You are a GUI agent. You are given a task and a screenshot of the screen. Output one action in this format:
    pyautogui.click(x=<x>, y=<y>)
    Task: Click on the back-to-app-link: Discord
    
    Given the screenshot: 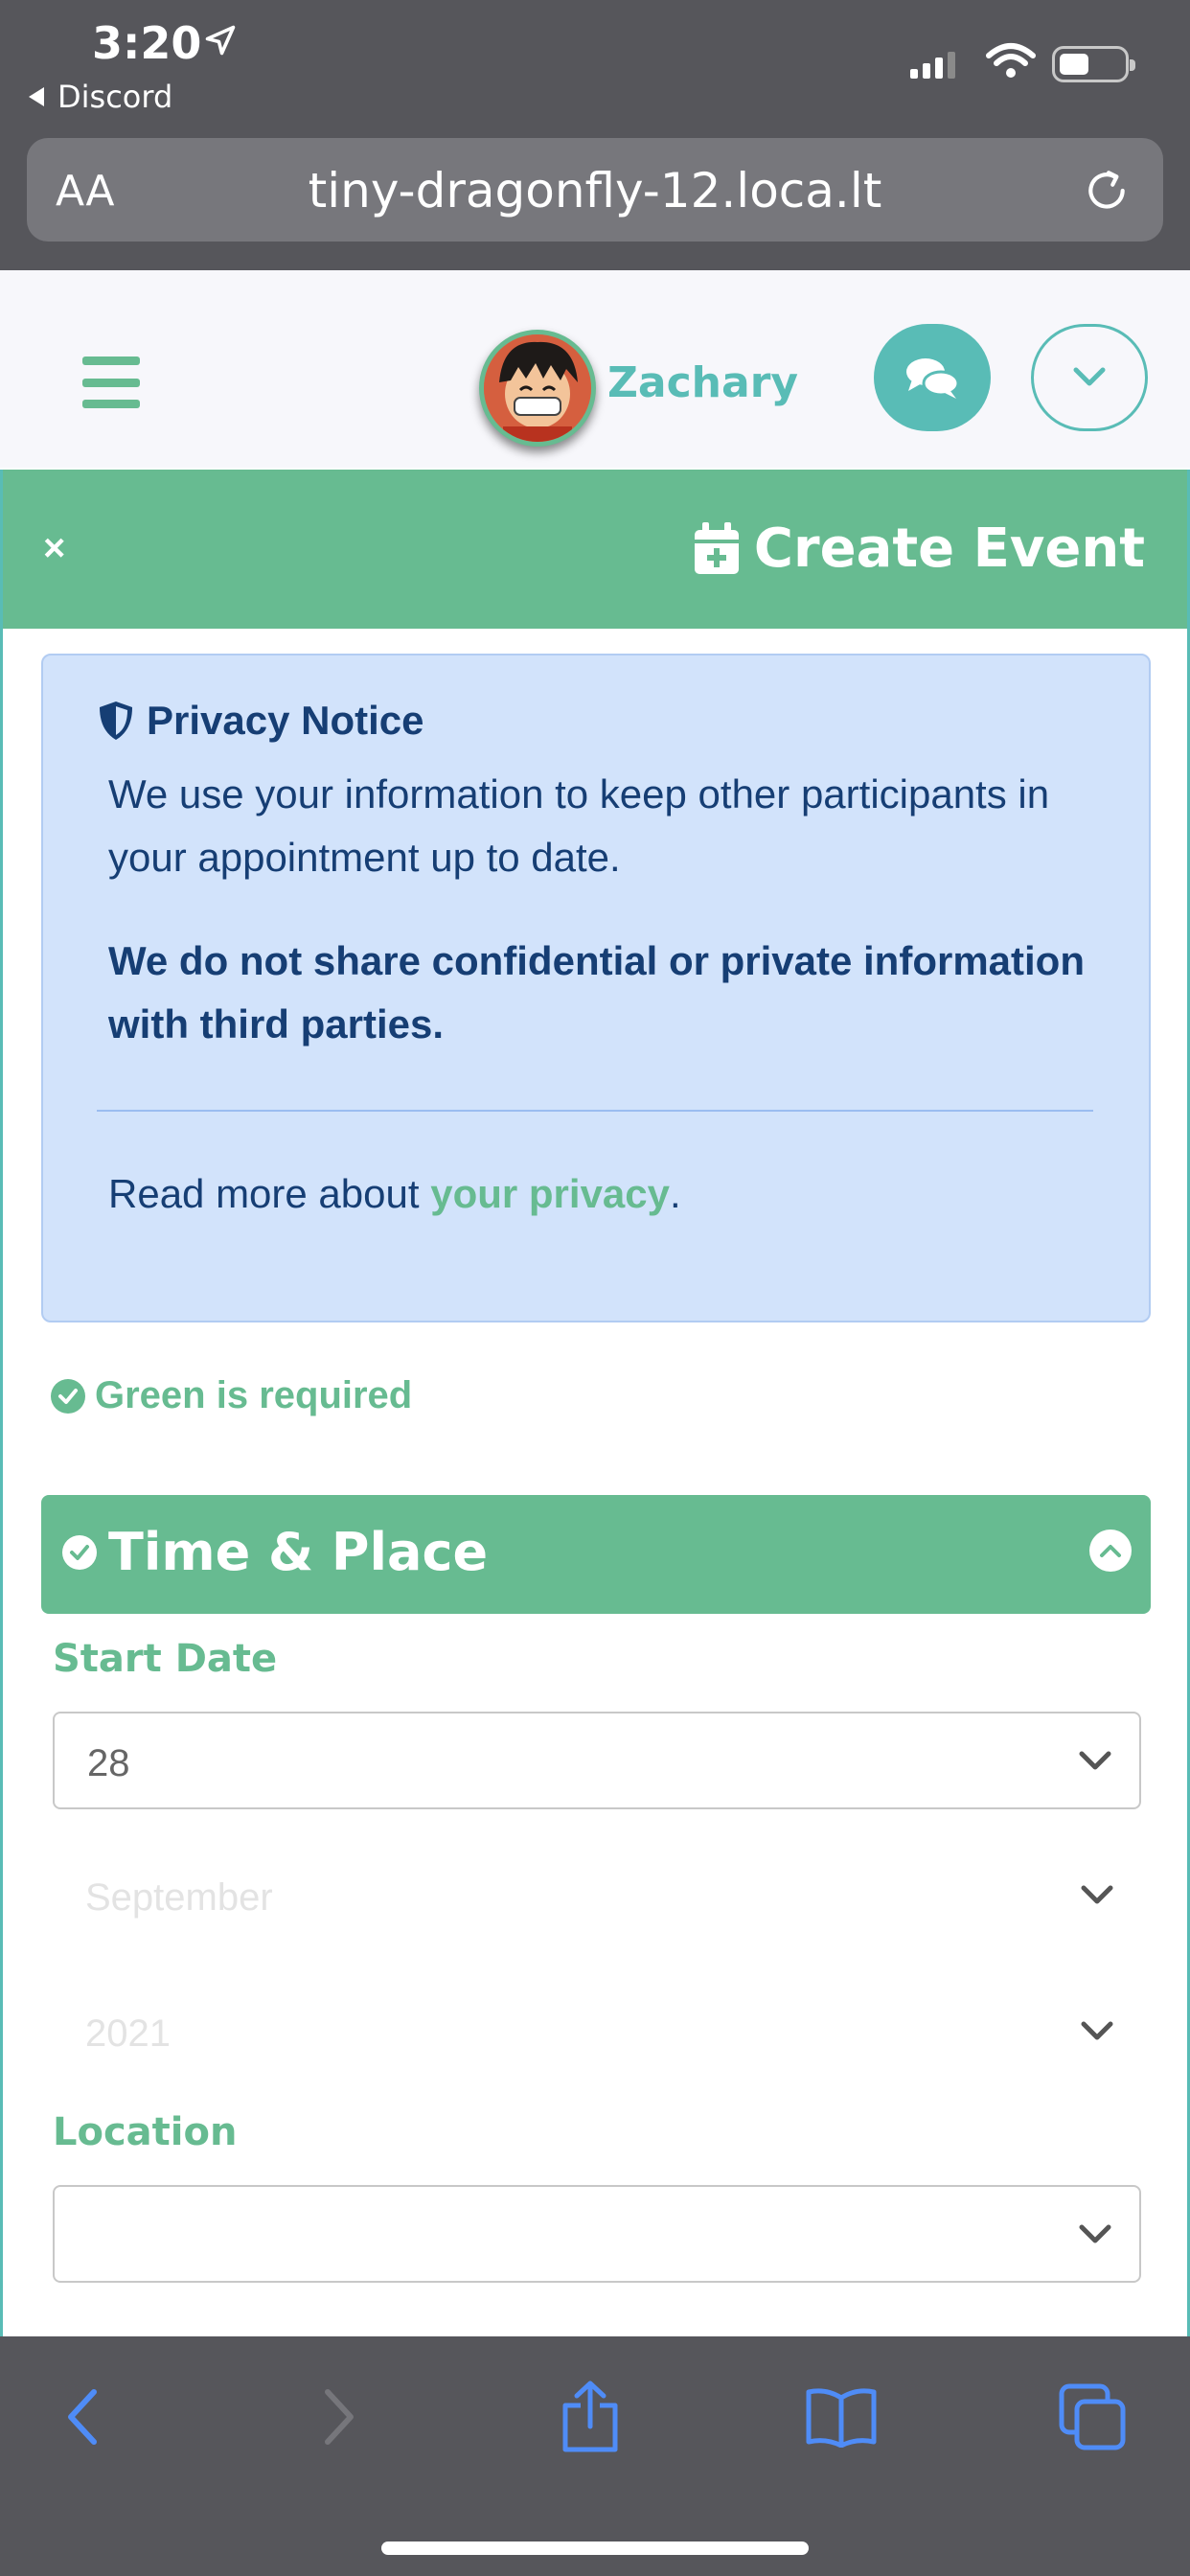 What is the action you would take?
    pyautogui.click(x=101, y=97)
    